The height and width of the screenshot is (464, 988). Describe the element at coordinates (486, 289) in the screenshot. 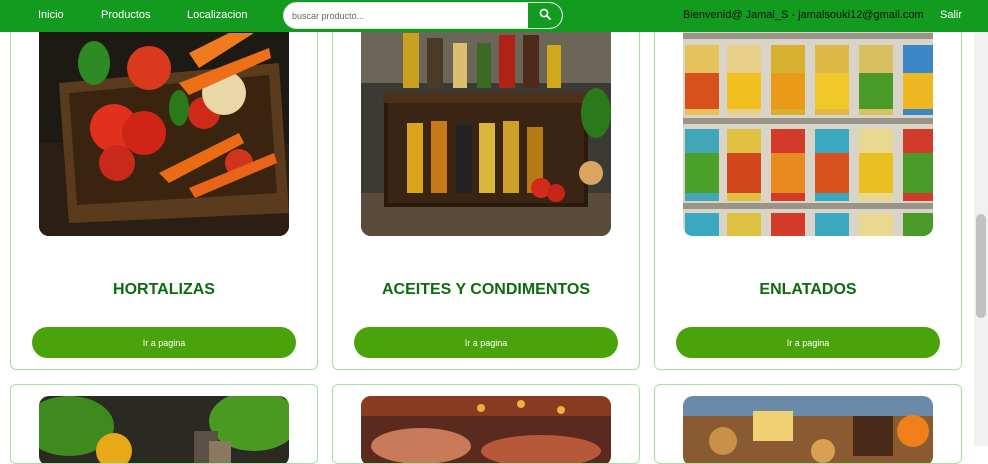

I see `category-title: ACEITES Y CONDIMENTOS` at that location.